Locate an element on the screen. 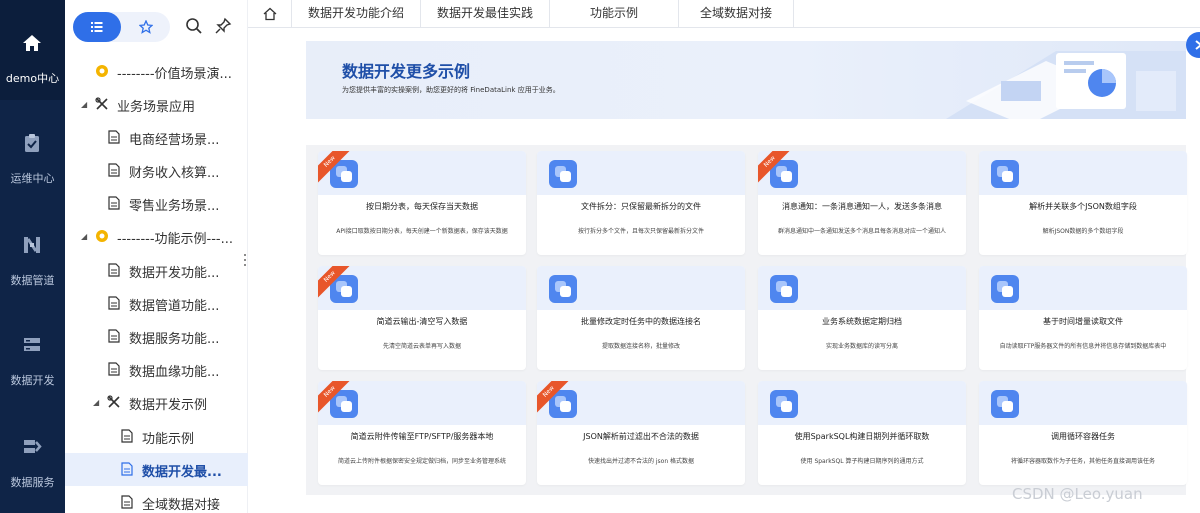  list-view-button is located at coordinates (97, 27).